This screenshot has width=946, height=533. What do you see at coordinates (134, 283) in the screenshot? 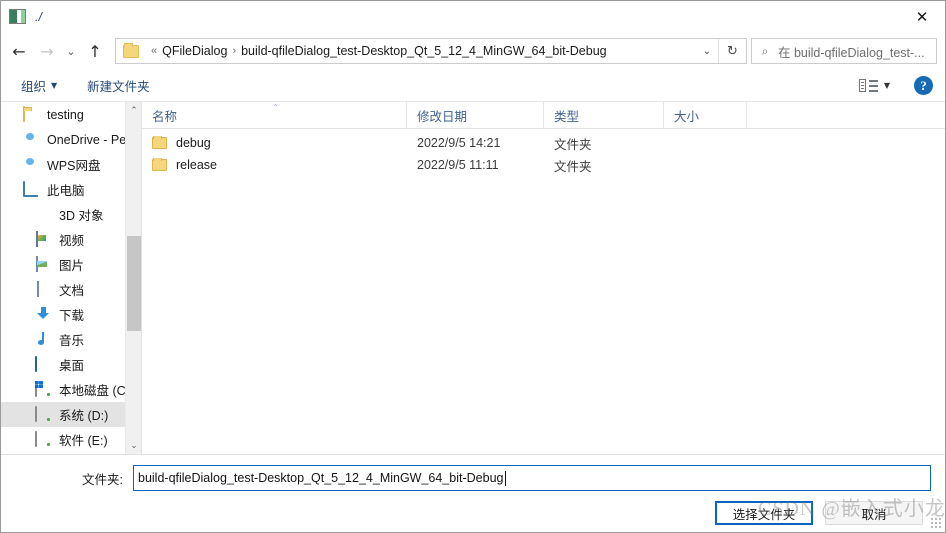
I see `scrollbar-thumb` at bounding box center [134, 283].